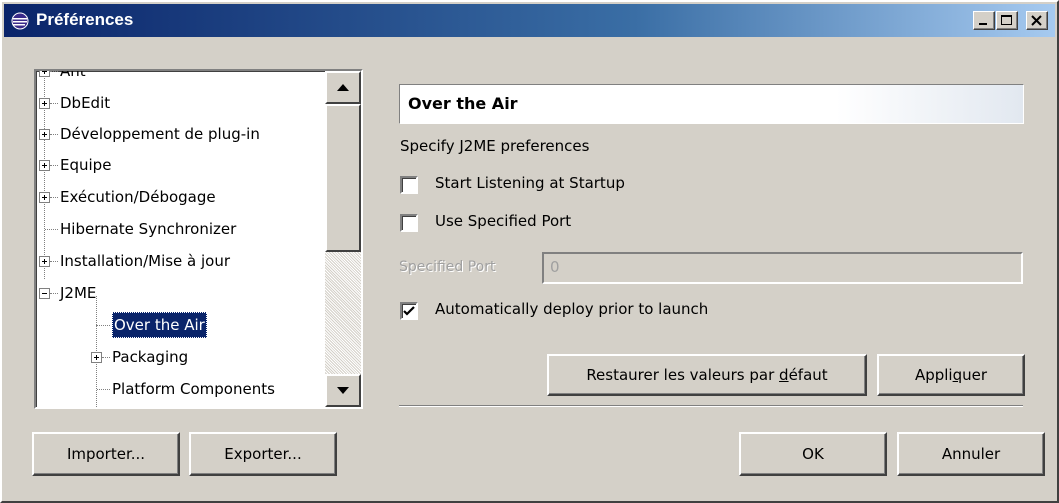 The width and height of the screenshot is (1059, 503). Describe the element at coordinates (530, 183) in the screenshot. I see `start-listening-label: Start Listening at Startup` at that location.